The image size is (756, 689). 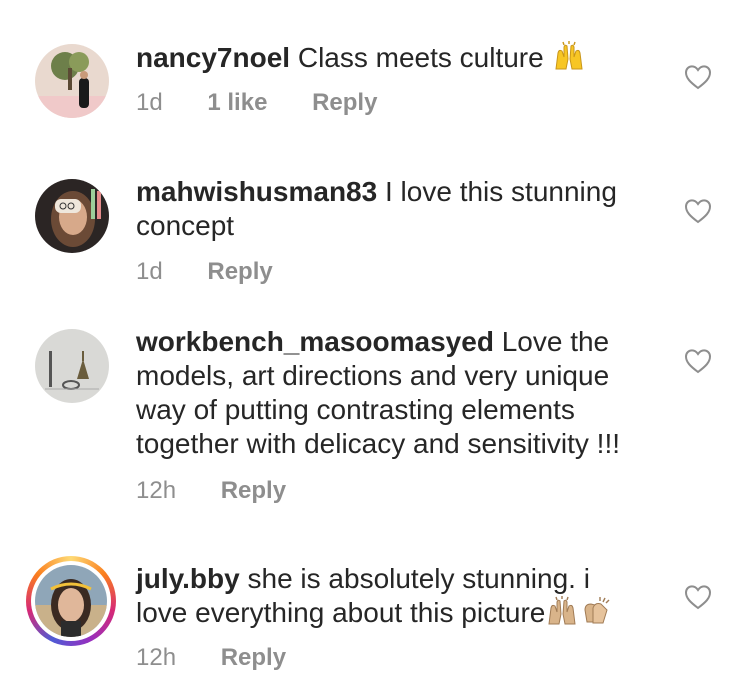 What do you see at coordinates (341, 612) in the screenshot?
I see `comment-body: love everything about this picture` at bounding box center [341, 612].